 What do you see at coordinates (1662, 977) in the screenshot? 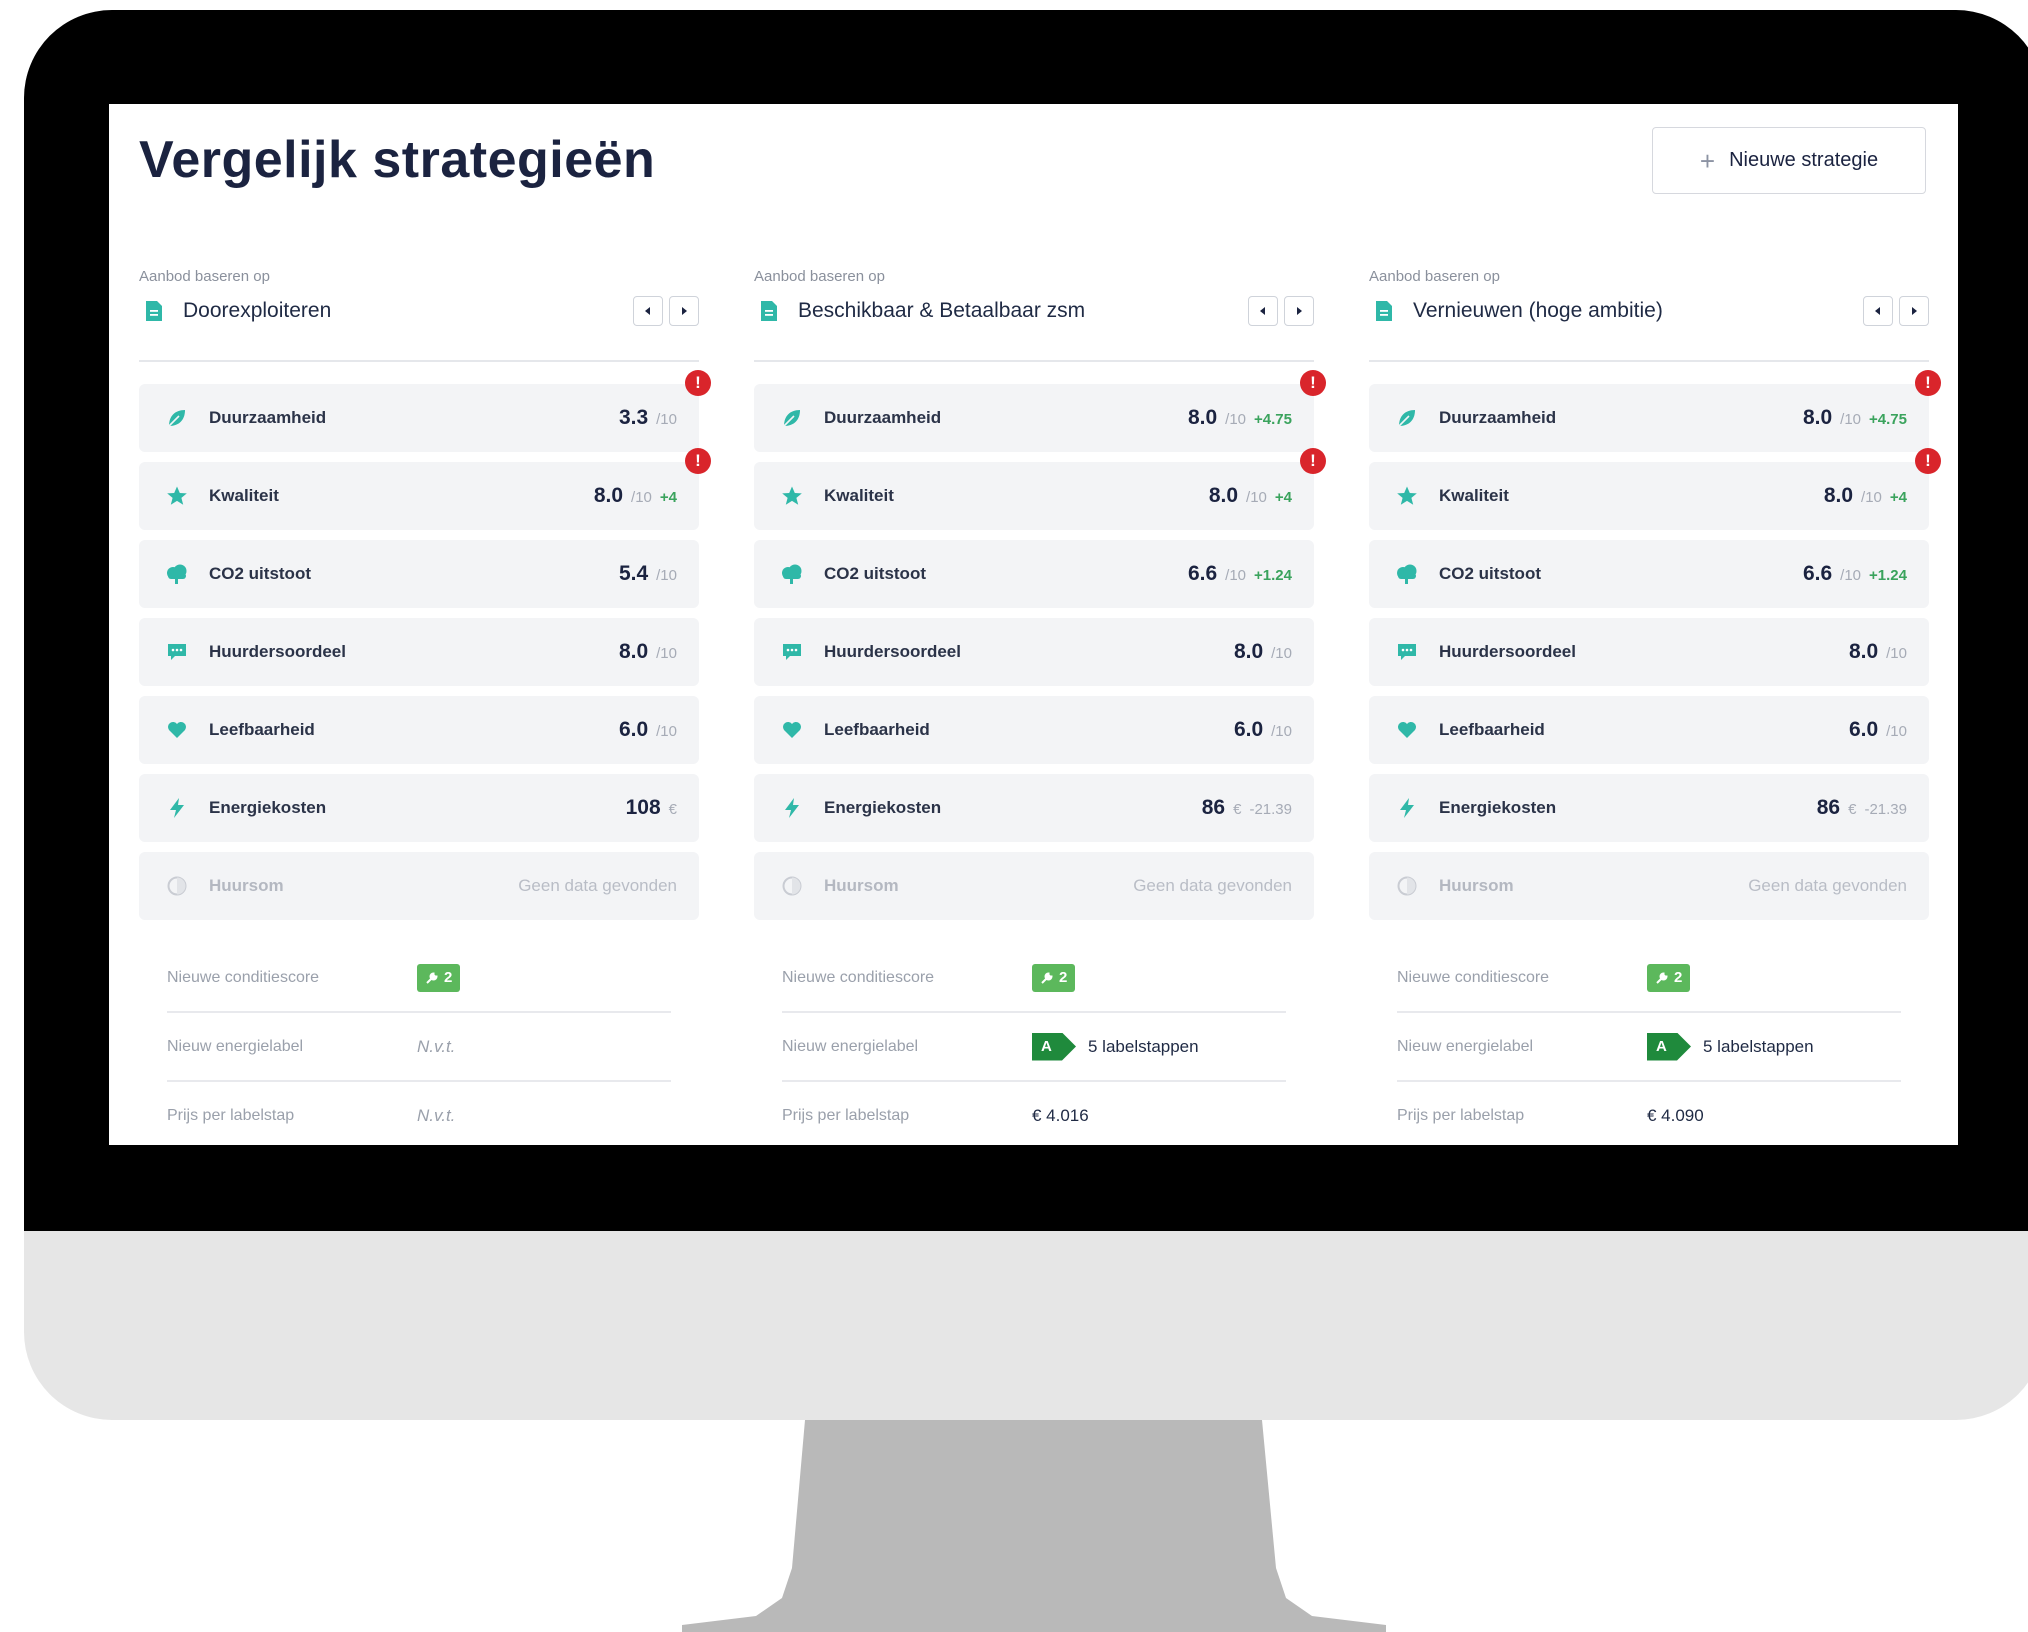
I see `wrench-icon` at bounding box center [1662, 977].